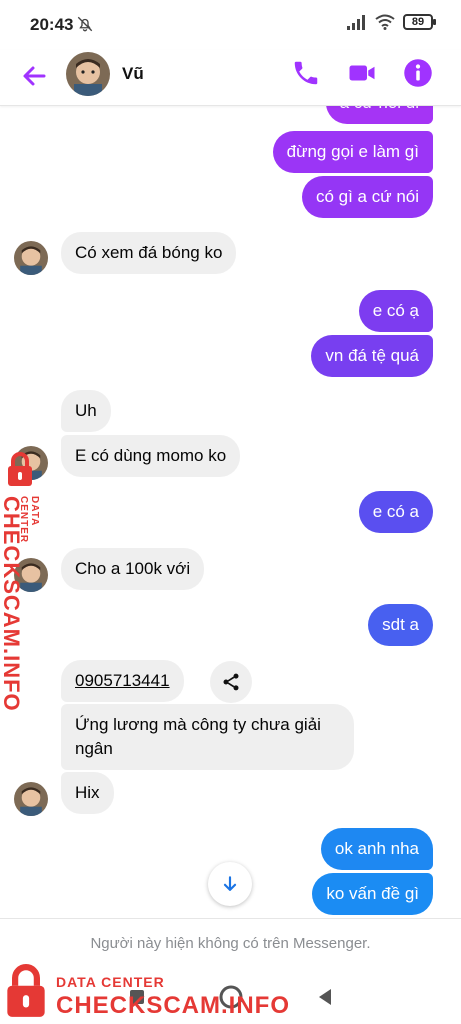 This screenshot has width=461, height=1024. Describe the element at coordinates (325, 997) in the screenshot. I see `back-icon` at that location.